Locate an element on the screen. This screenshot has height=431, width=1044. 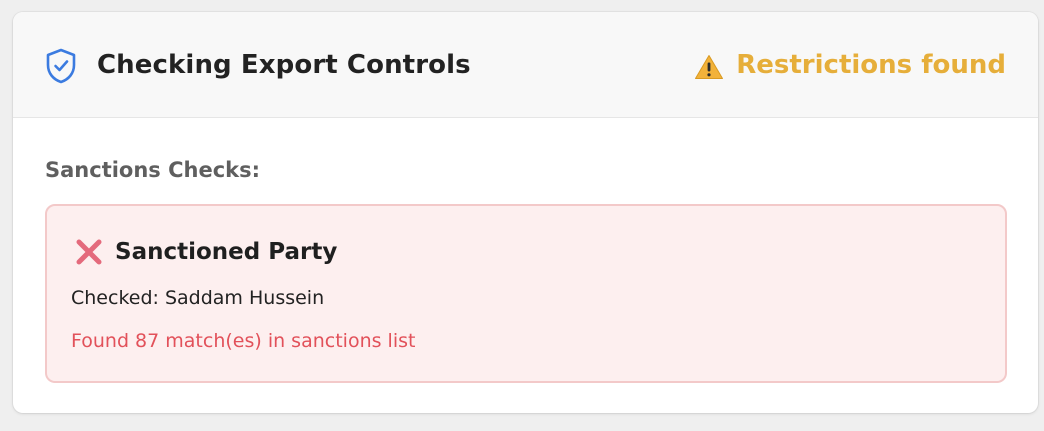
checked-party: Checked: Saddam Hussein is located at coordinates (197, 298).